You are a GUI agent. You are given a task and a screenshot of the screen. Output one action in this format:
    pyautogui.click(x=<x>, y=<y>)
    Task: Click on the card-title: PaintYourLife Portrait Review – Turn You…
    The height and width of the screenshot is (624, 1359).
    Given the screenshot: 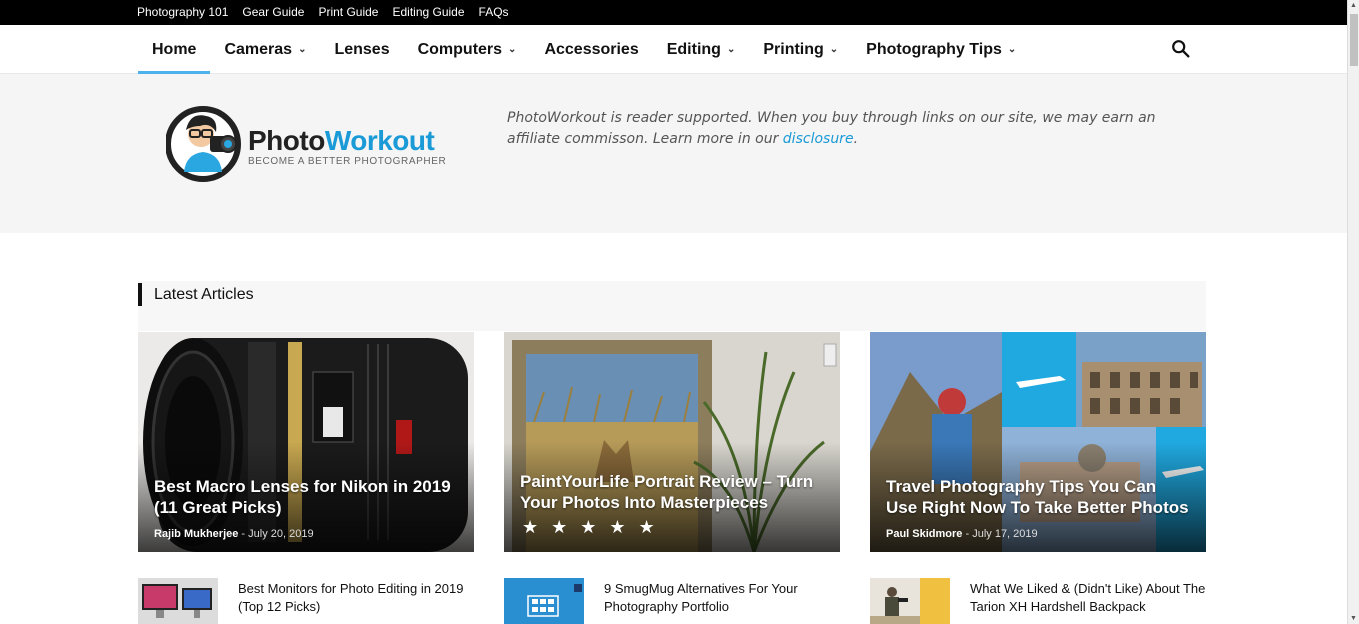 What is the action you would take?
    pyautogui.click(x=672, y=492)
    